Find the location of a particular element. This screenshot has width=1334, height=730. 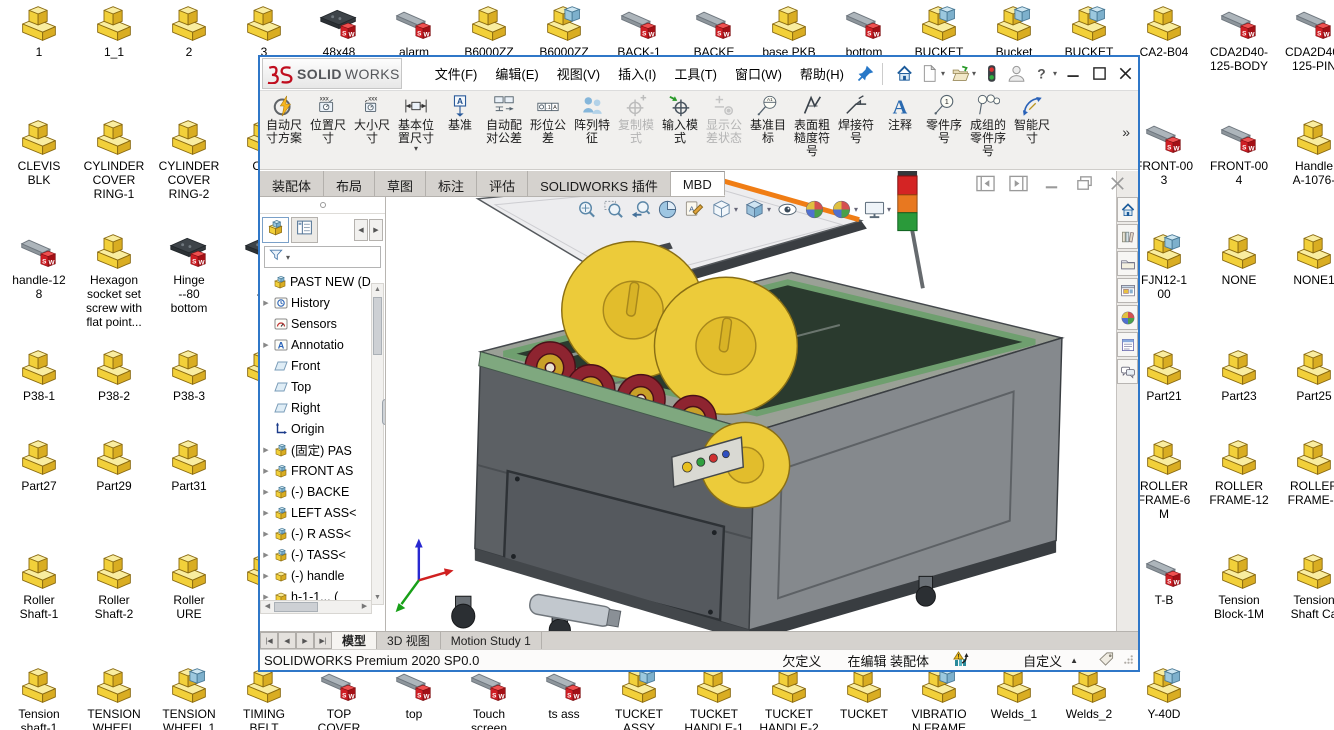

edit-appearance-icon is located at coordinates (814, 209).